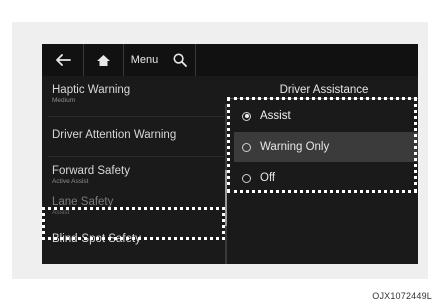  What do you see at coordinates (91, 171) in the screenshot?
I see `list-item-label: Forward Safety` at bounding box center [91, 171].